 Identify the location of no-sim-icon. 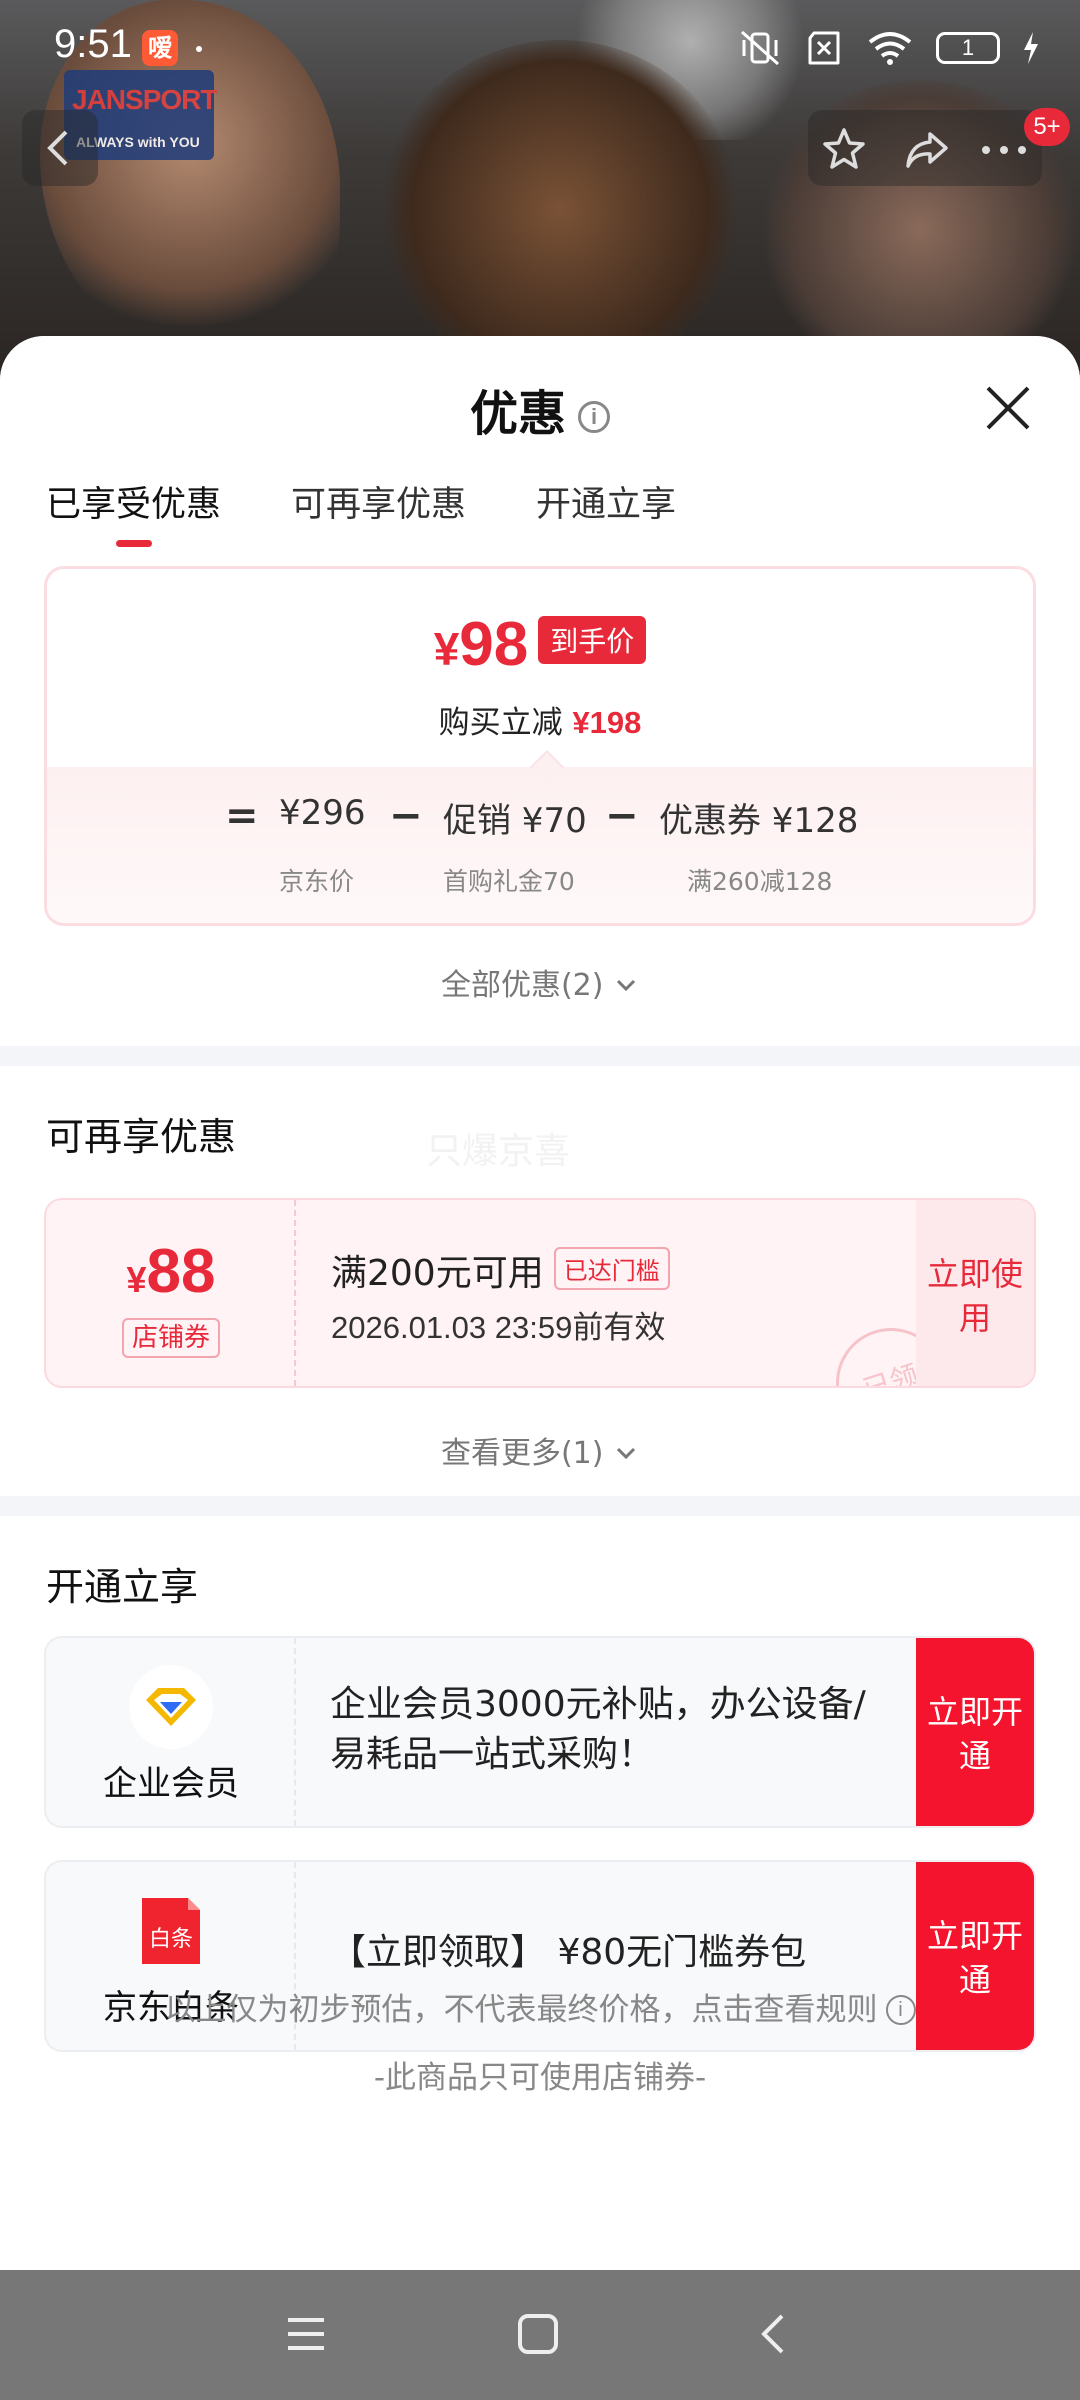
(824, 48).